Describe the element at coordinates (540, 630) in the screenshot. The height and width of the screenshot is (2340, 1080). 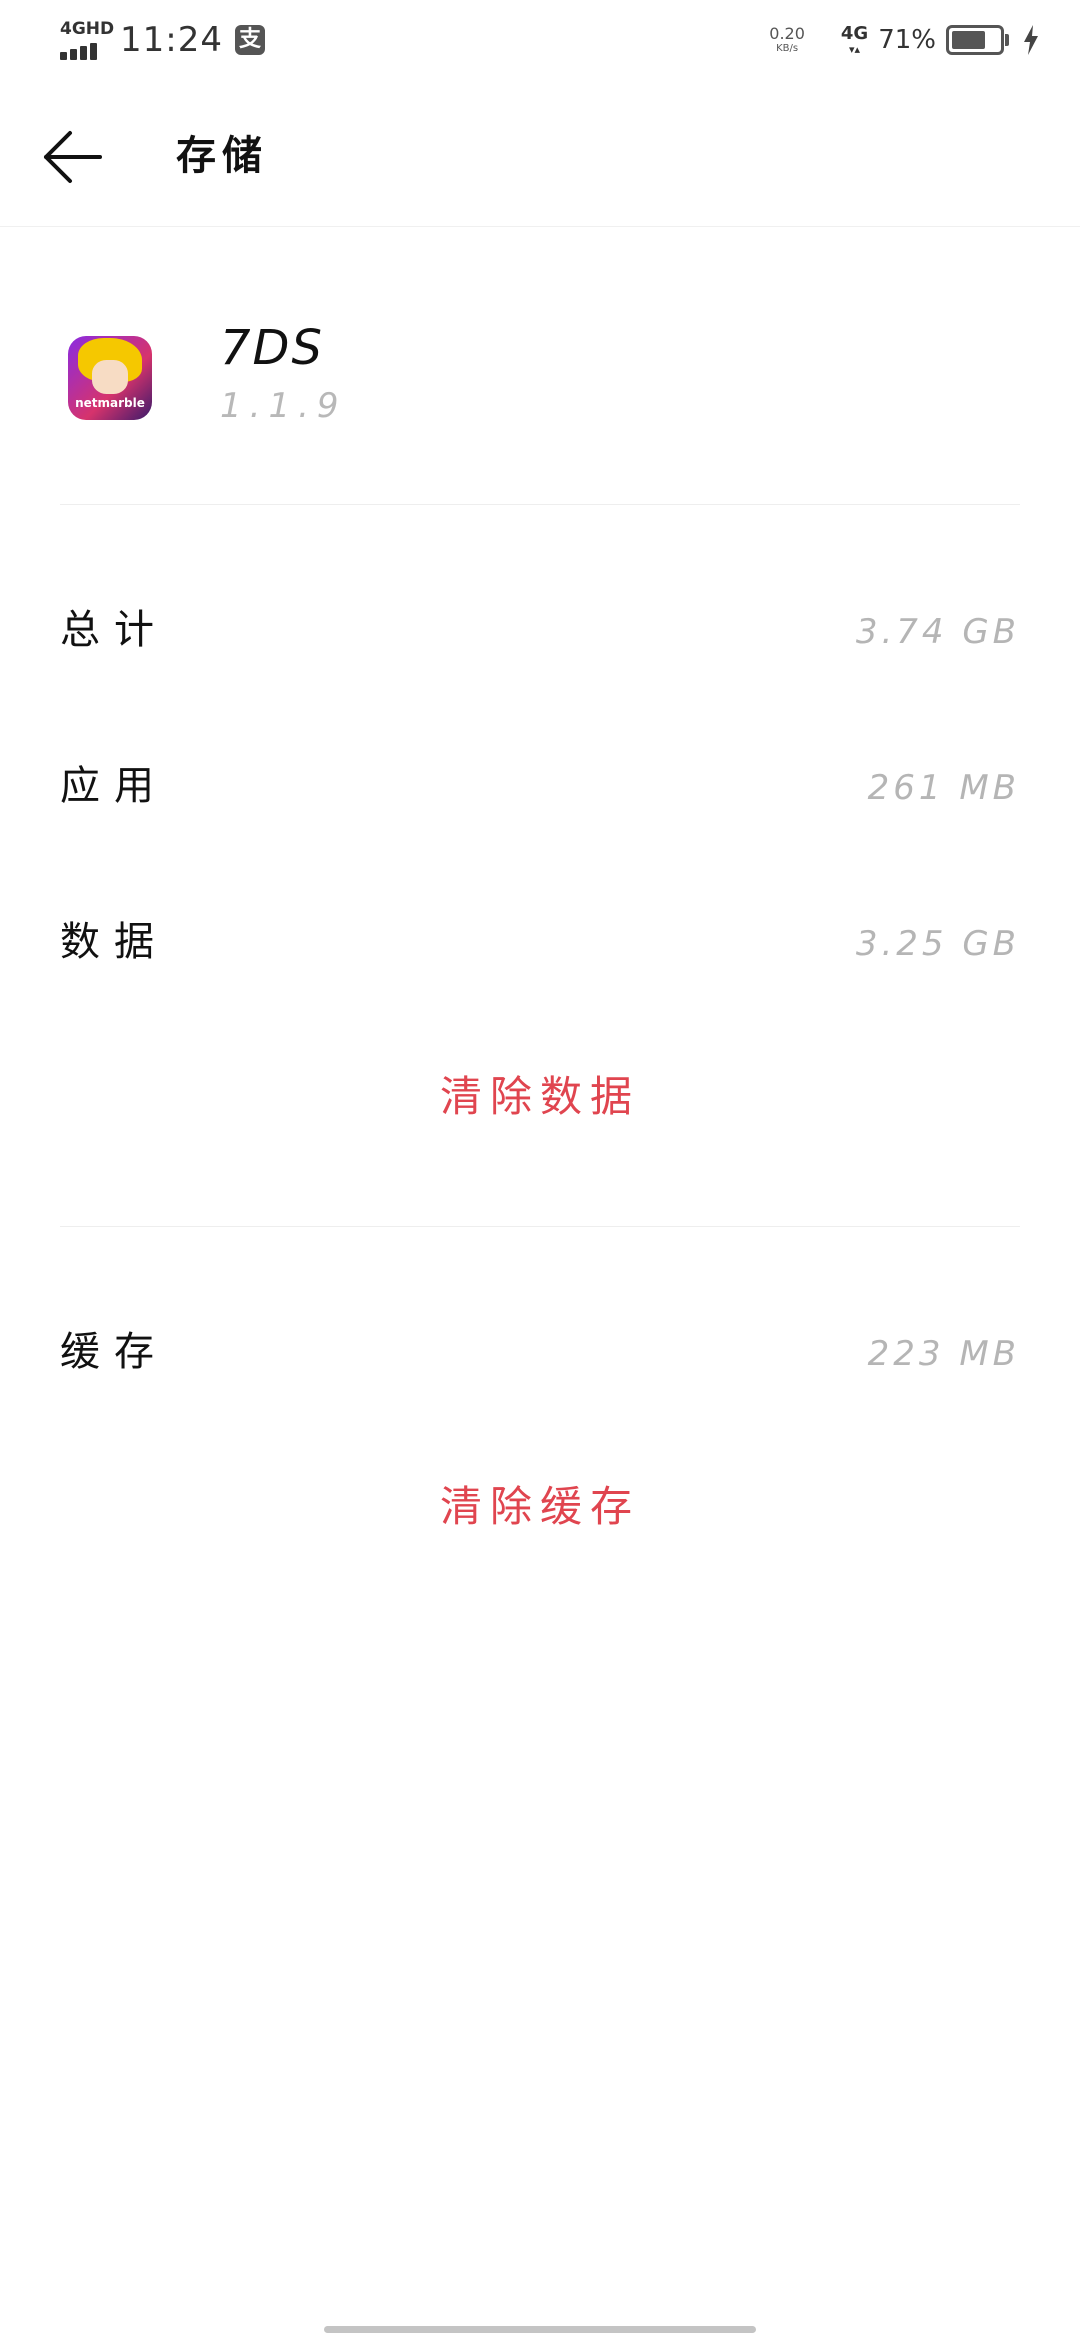
I see `storage-row-total: 总计 3.74 GB` at that location.